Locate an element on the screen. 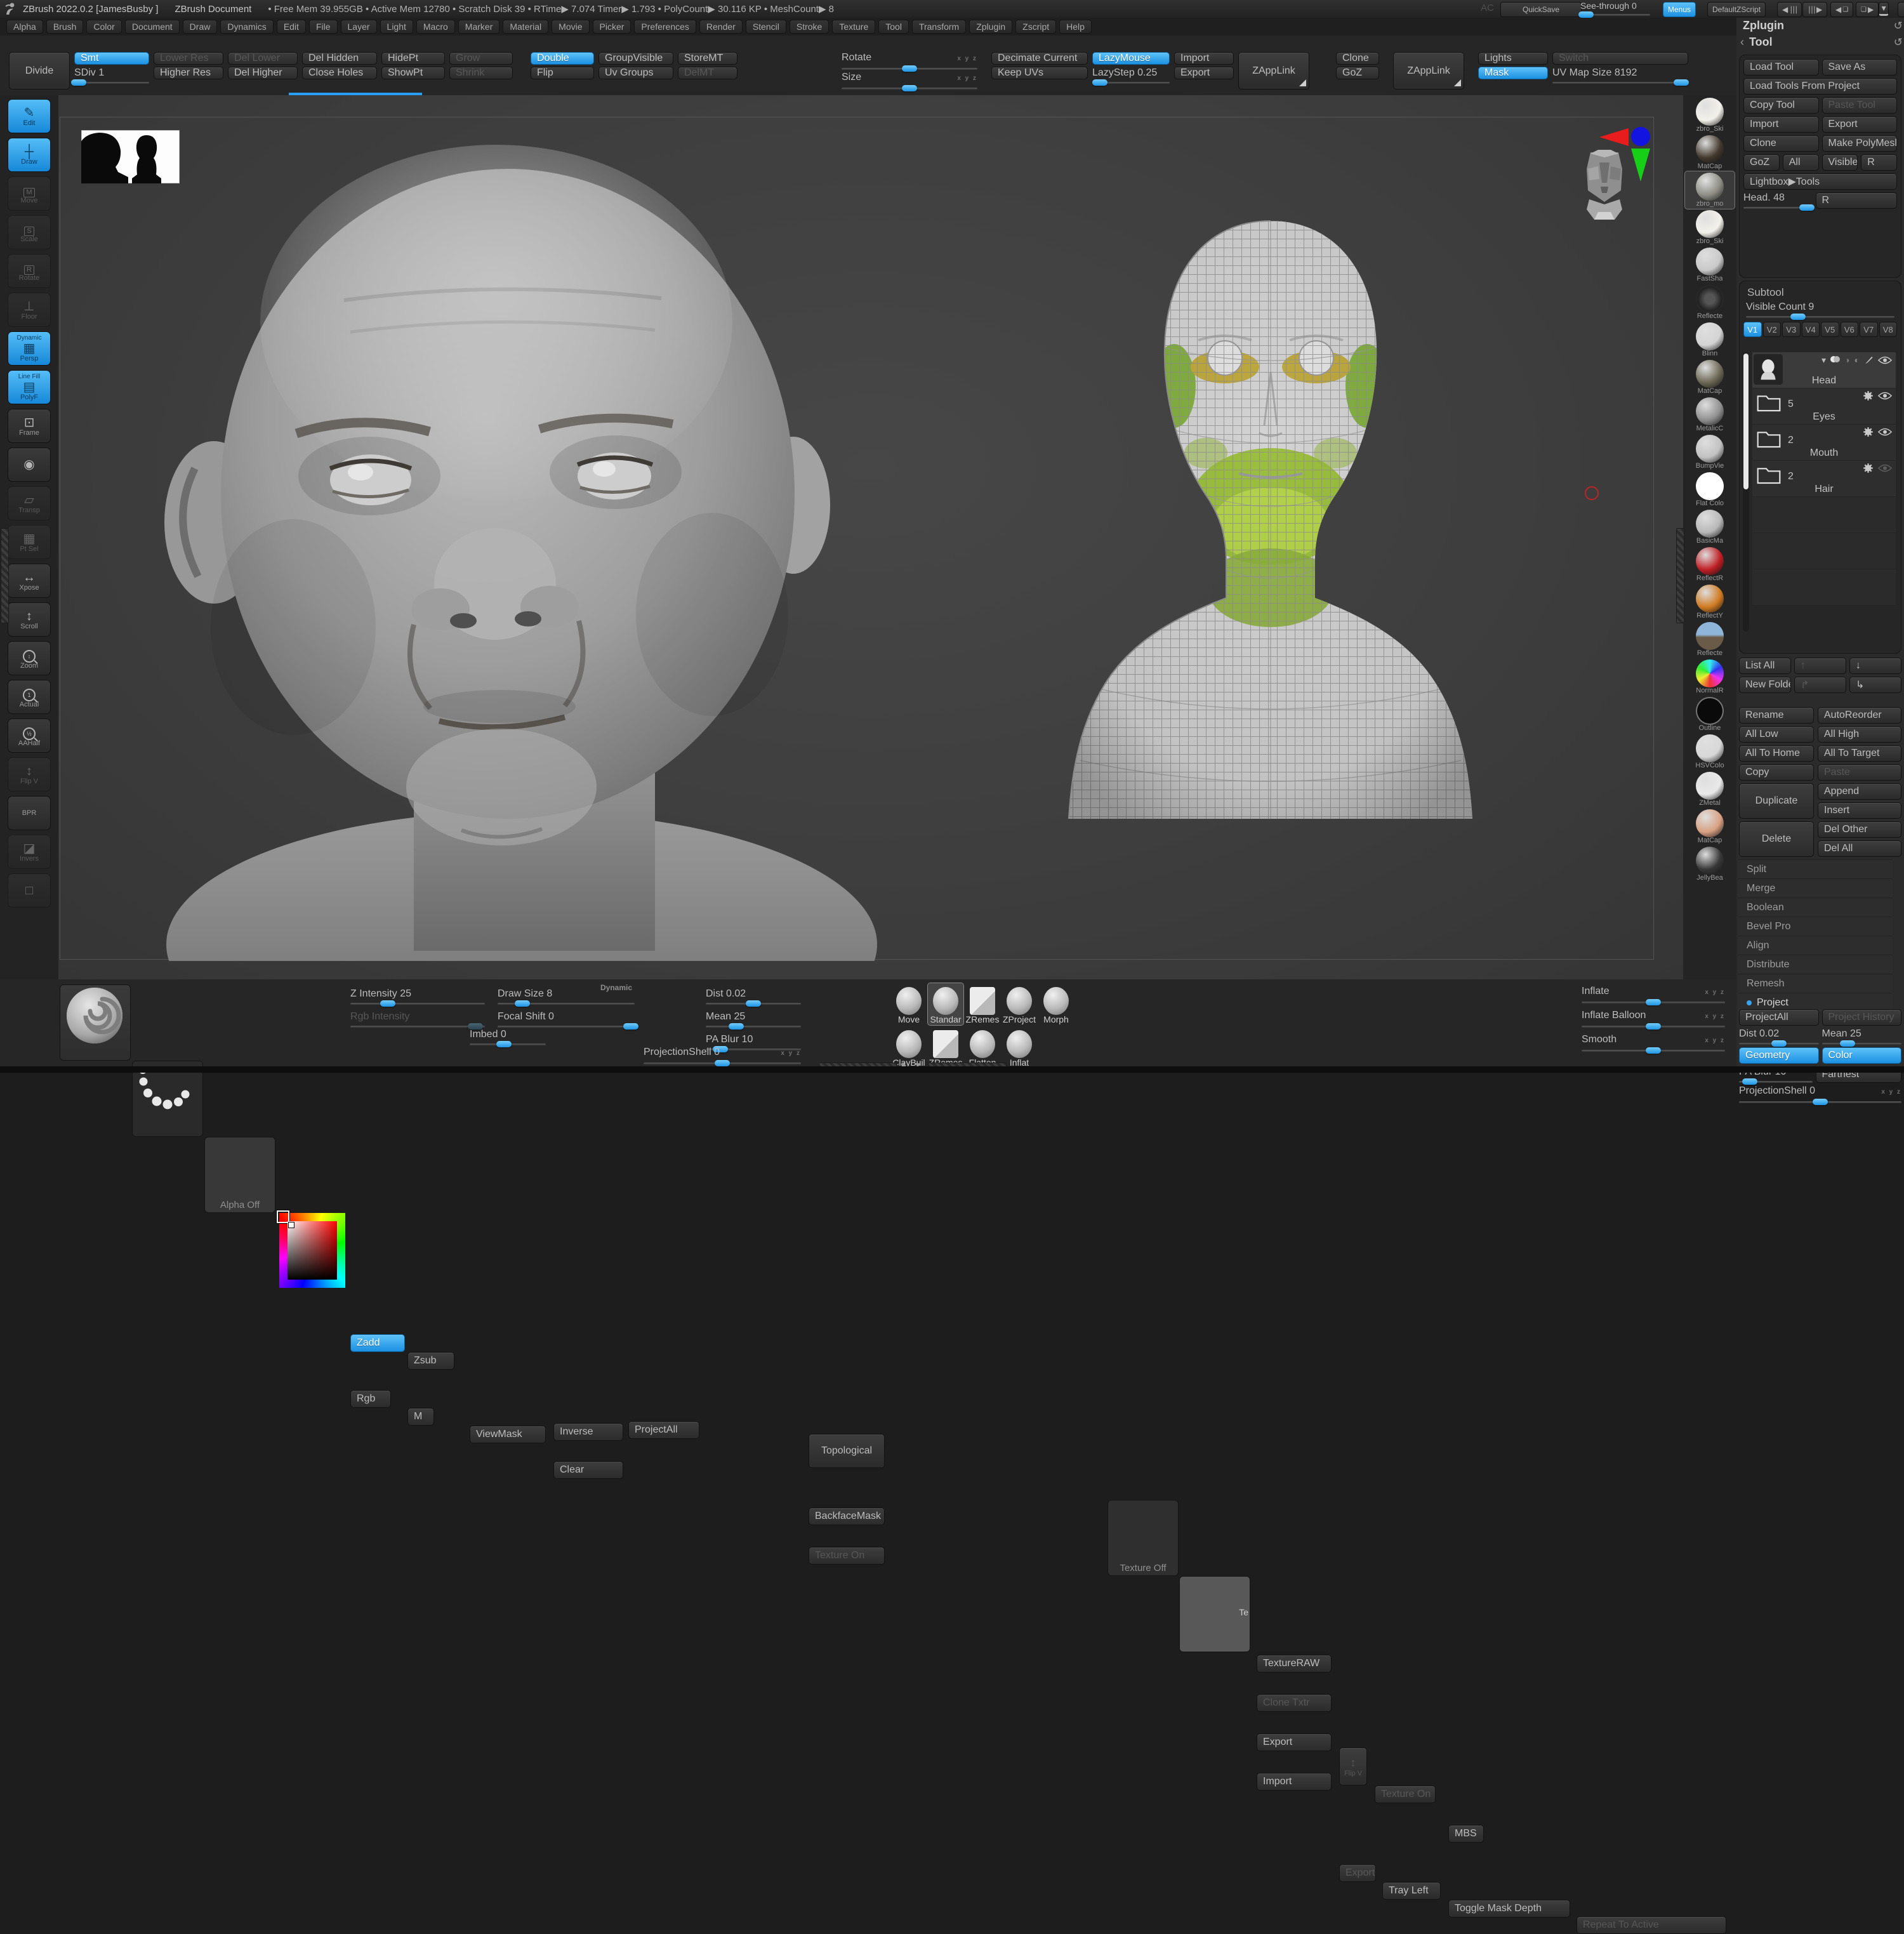  item-button: ↳ is located at coordinates (1875, 685).